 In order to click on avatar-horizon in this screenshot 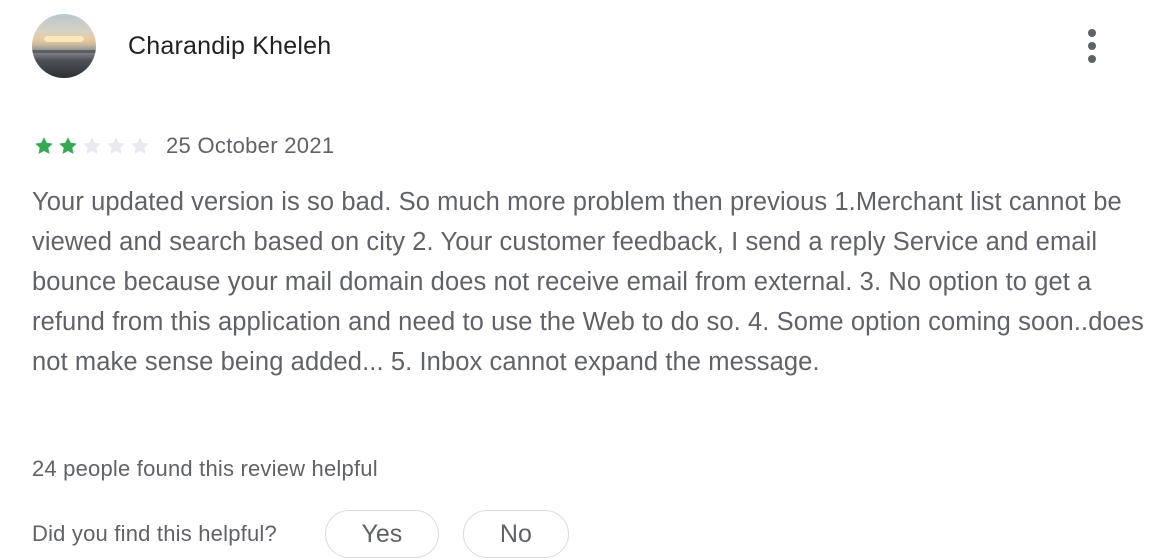, I will do `click(64, 51)`.